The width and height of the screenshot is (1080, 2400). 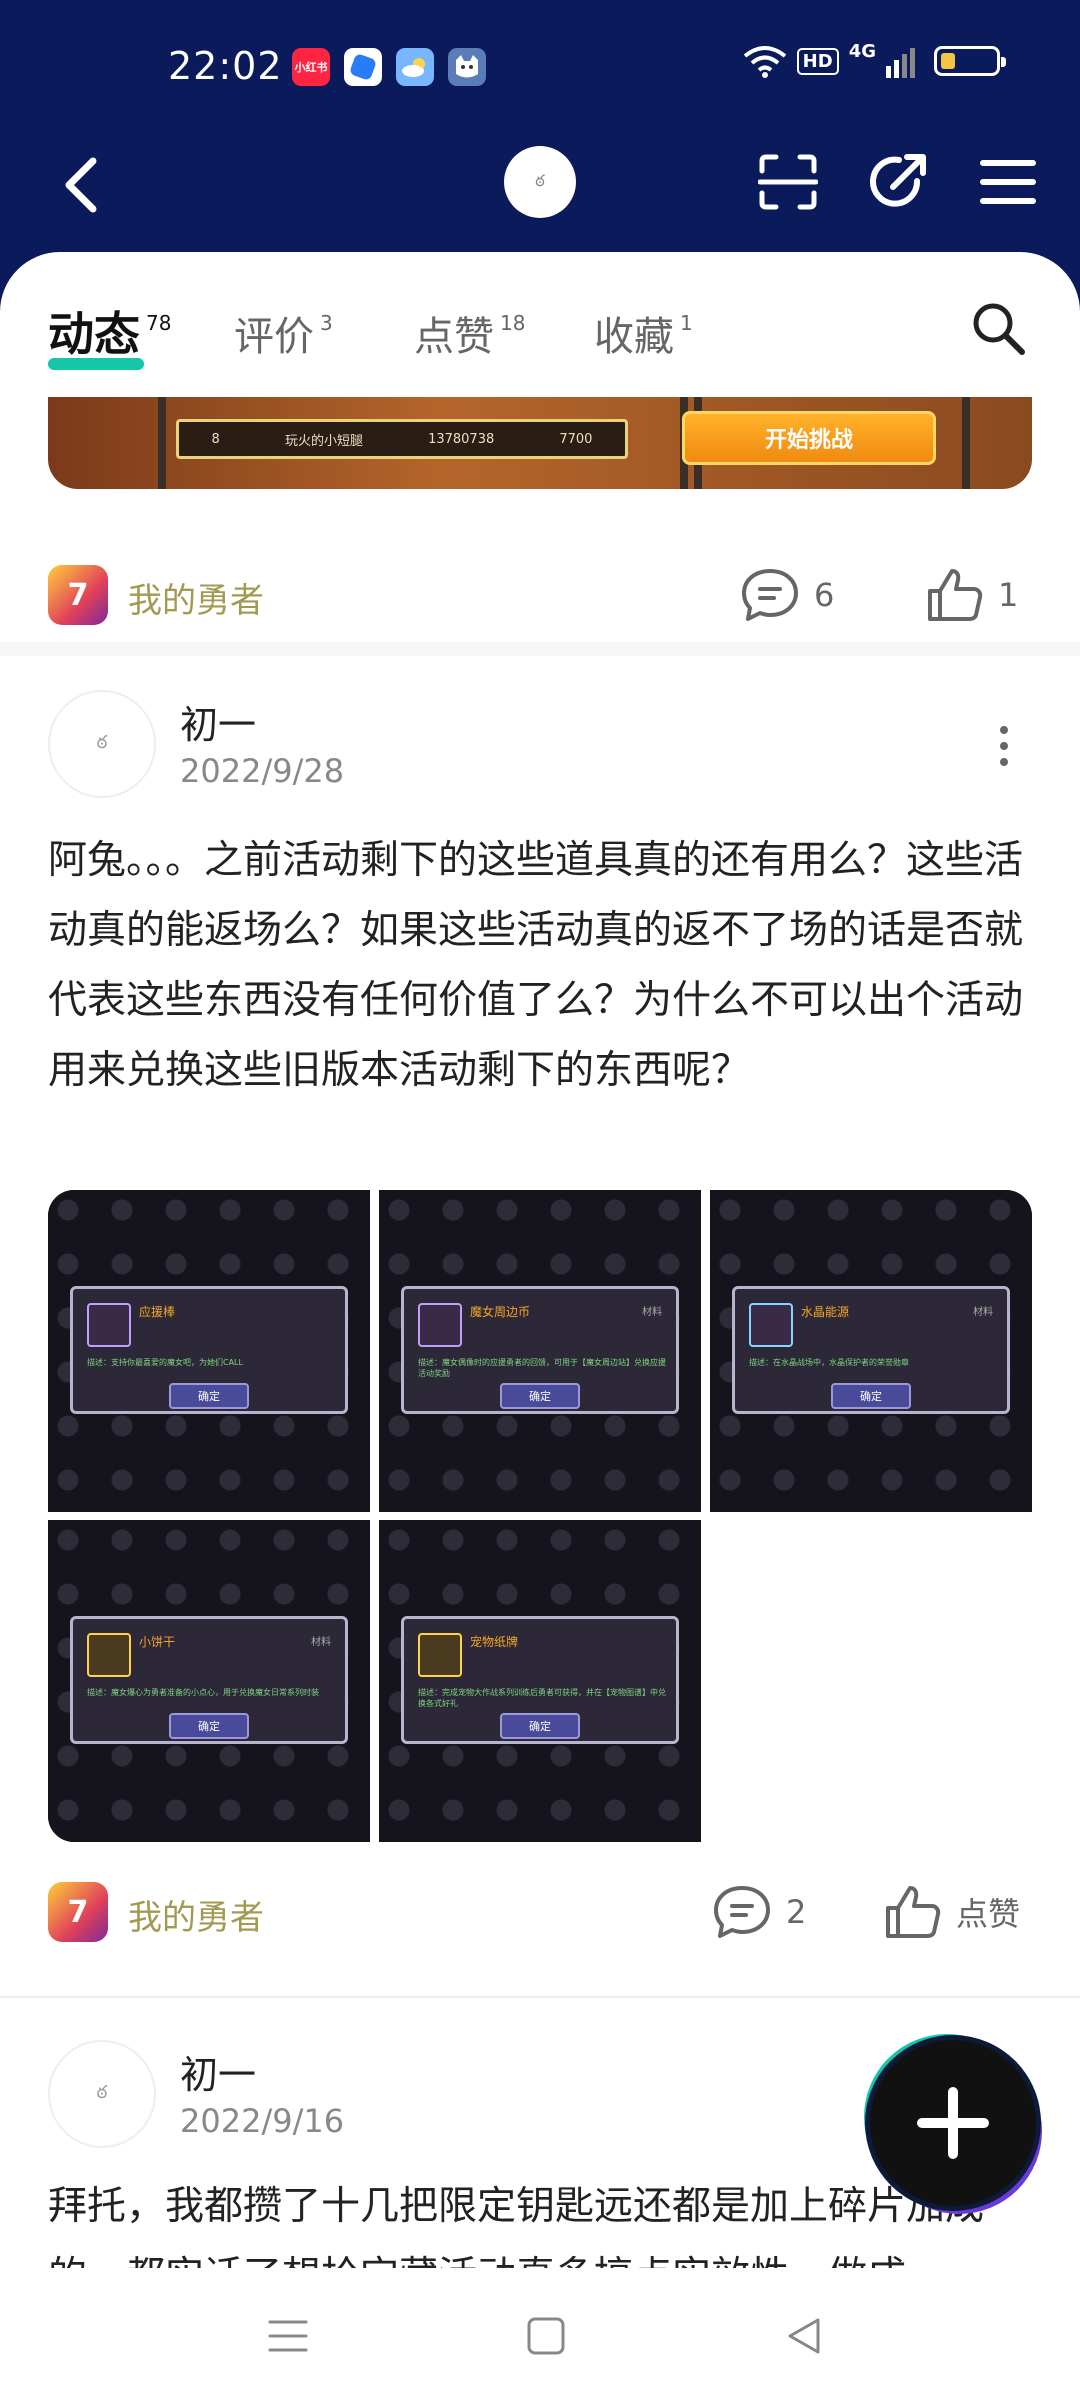 I want to click on share-button, so click(x=898, y=182).